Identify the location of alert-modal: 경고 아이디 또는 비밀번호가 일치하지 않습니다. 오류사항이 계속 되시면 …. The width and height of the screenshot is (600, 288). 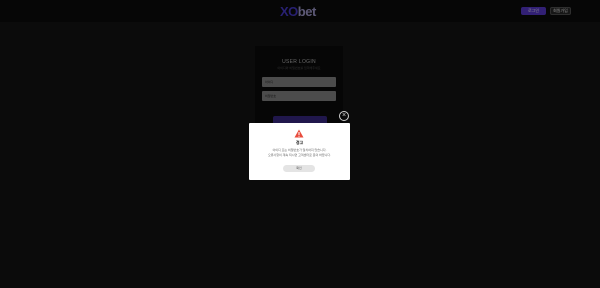
(299, 151).